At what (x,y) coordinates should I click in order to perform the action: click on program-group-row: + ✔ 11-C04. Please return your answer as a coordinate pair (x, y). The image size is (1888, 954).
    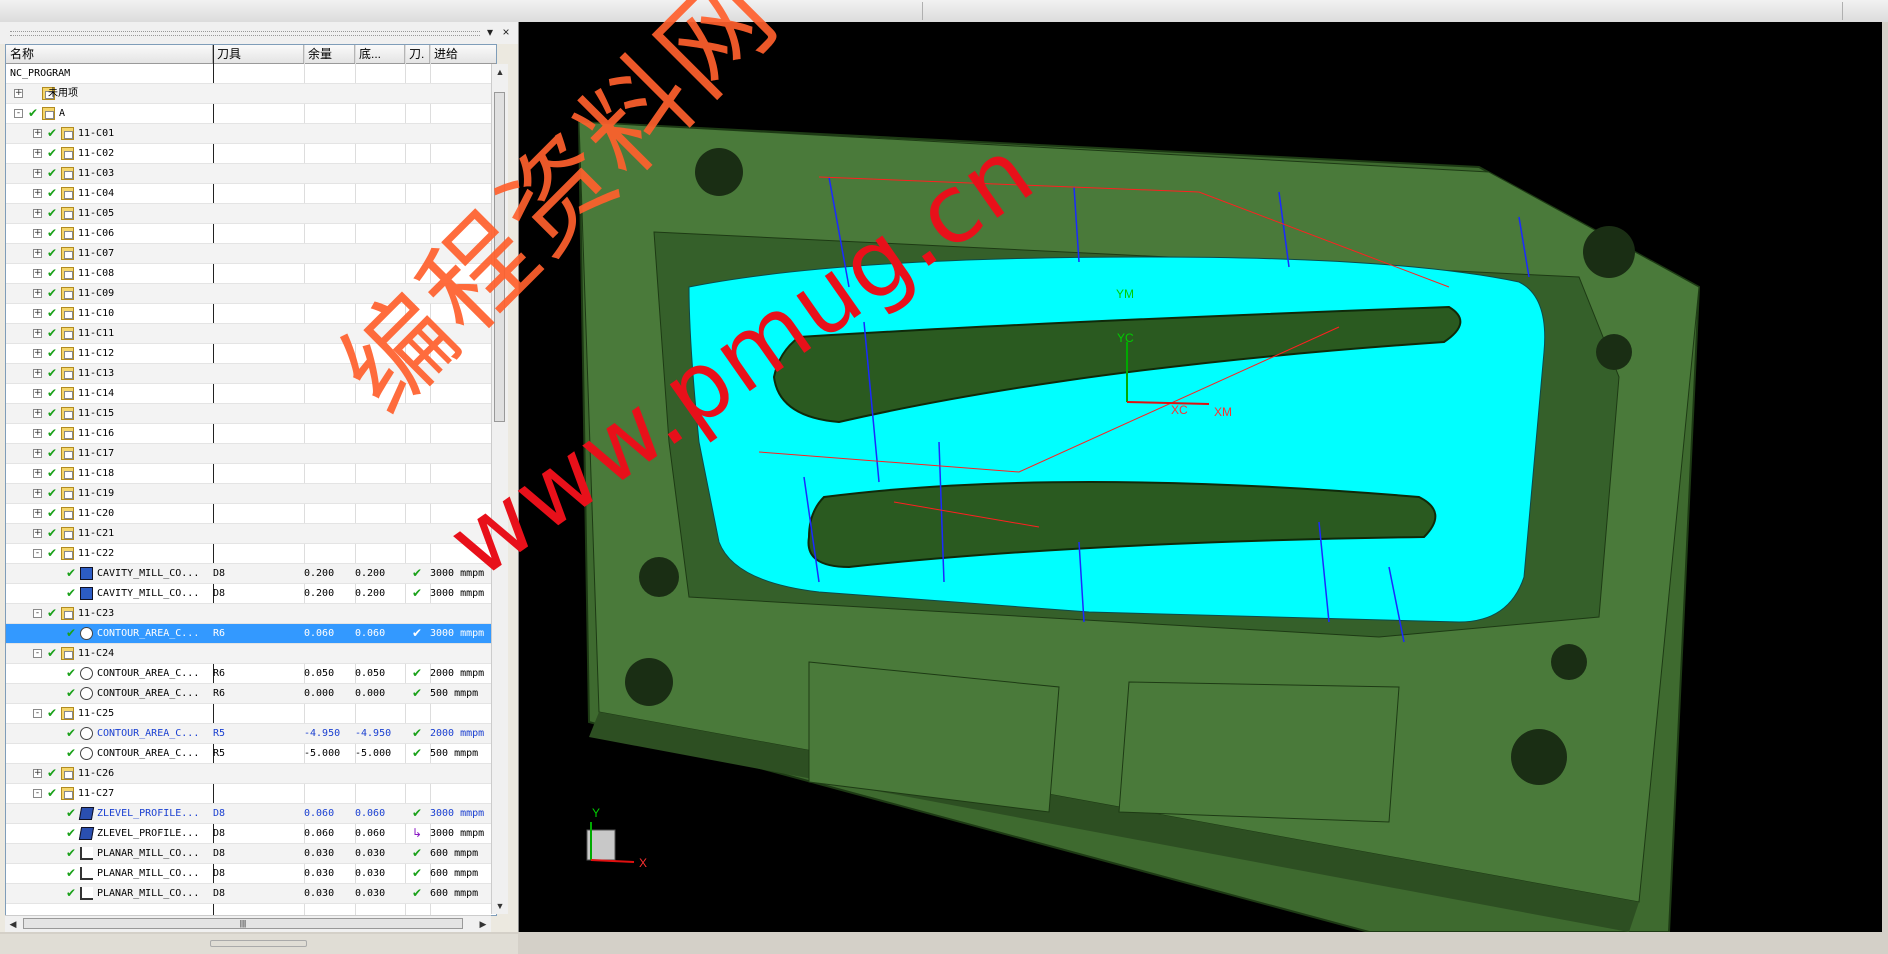
    Looking at the image, I should click on (250, 194).